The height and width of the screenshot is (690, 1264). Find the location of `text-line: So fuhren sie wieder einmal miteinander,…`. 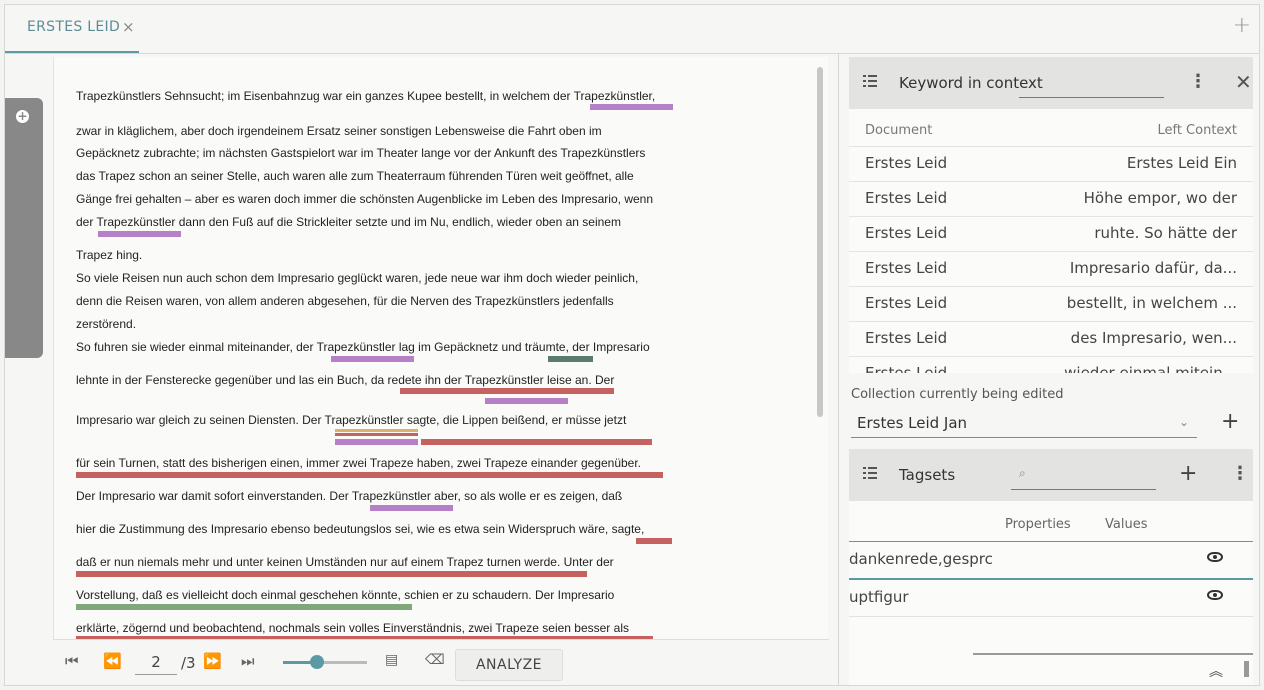

text-line: So fuhren sie wieder einmal miteinander,… is located at coordinates (363, 347).